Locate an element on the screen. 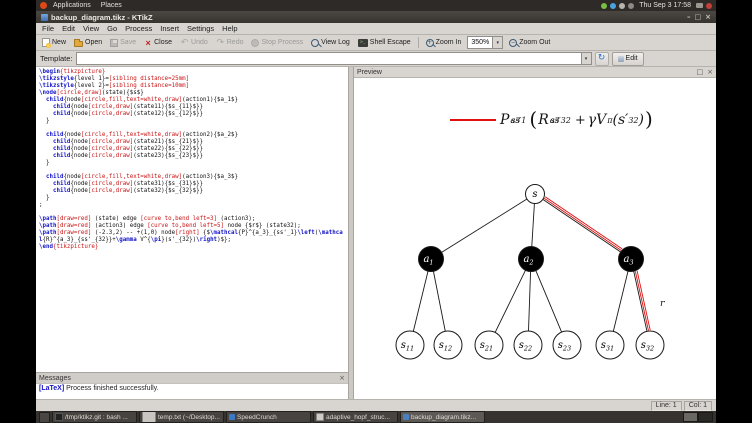 This screenshot has height=423, width=752. status-line: Line: 1 is located at coordinates (666, 405).